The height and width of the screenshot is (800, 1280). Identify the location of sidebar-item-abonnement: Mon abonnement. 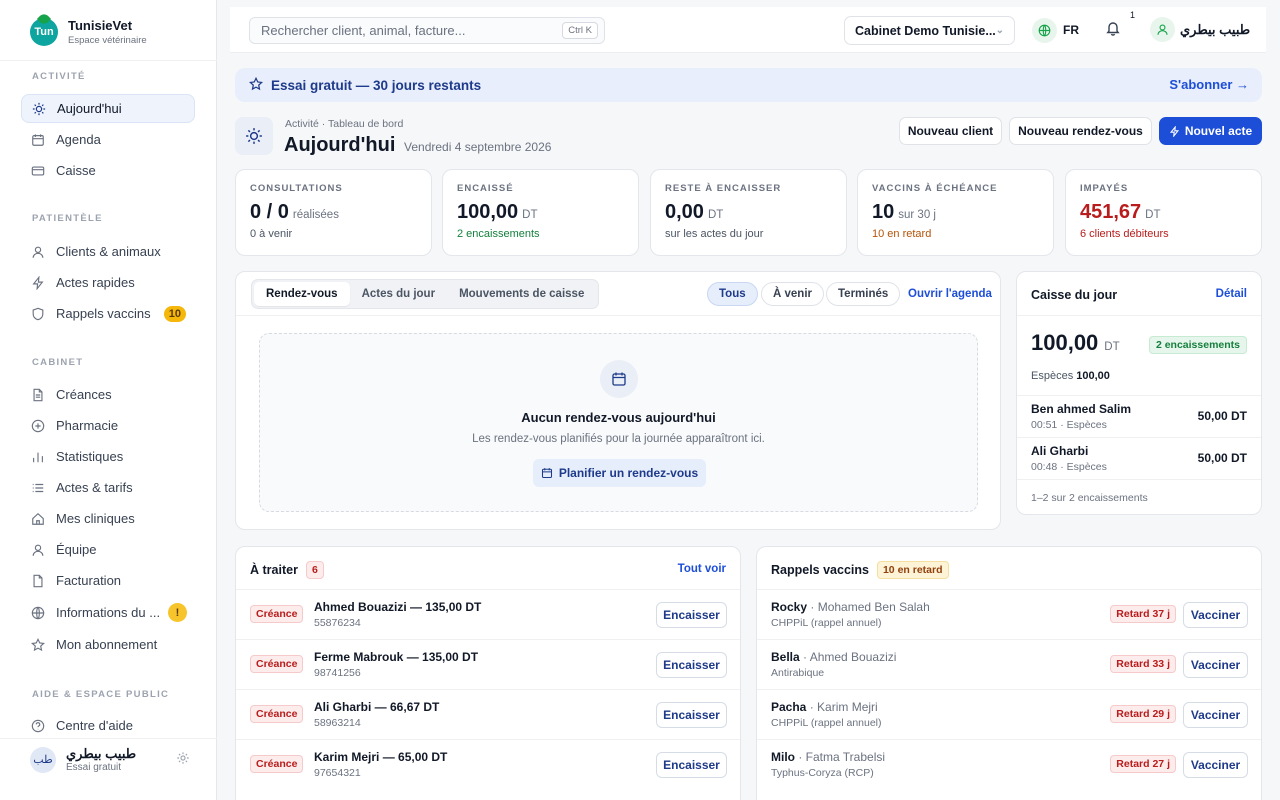
(108, 644).